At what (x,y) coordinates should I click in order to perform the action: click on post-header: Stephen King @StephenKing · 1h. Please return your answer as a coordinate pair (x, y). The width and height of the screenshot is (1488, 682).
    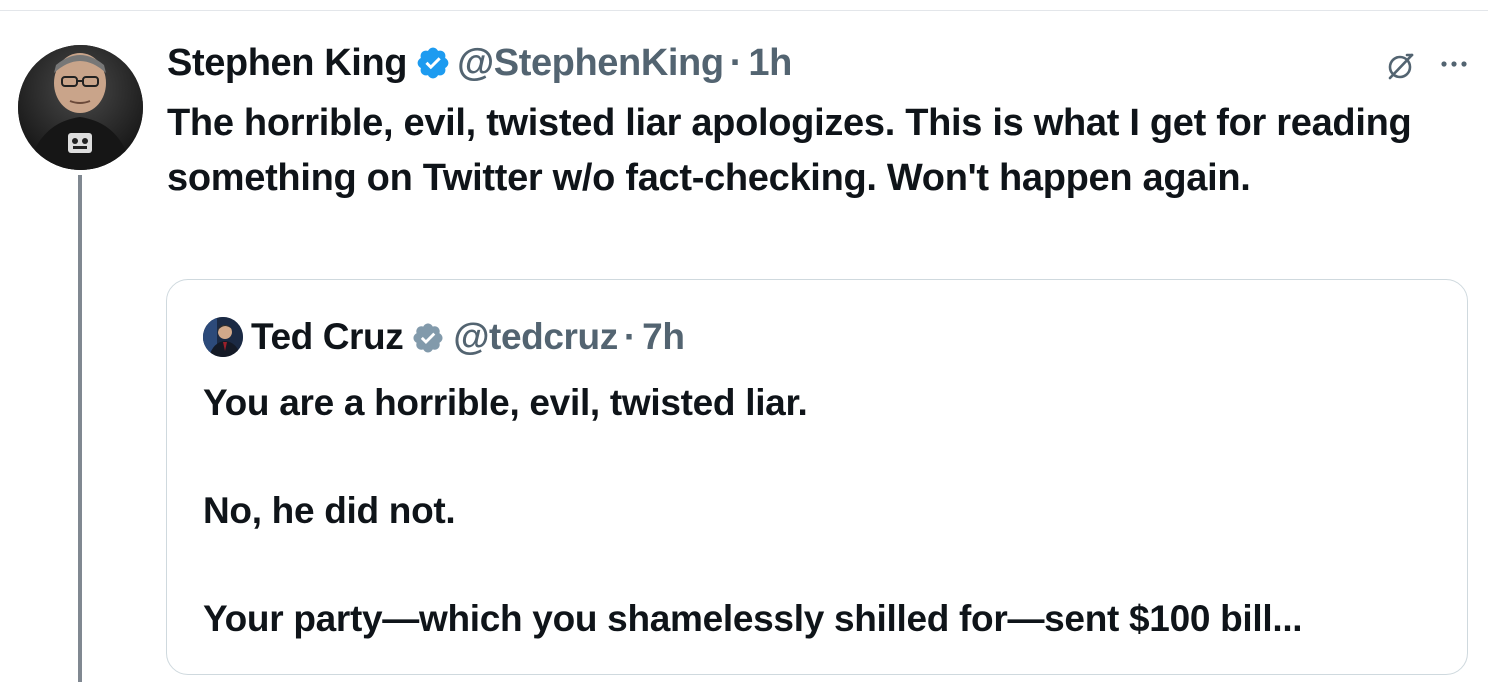
    Looking at the image, I should click on (479, 63).